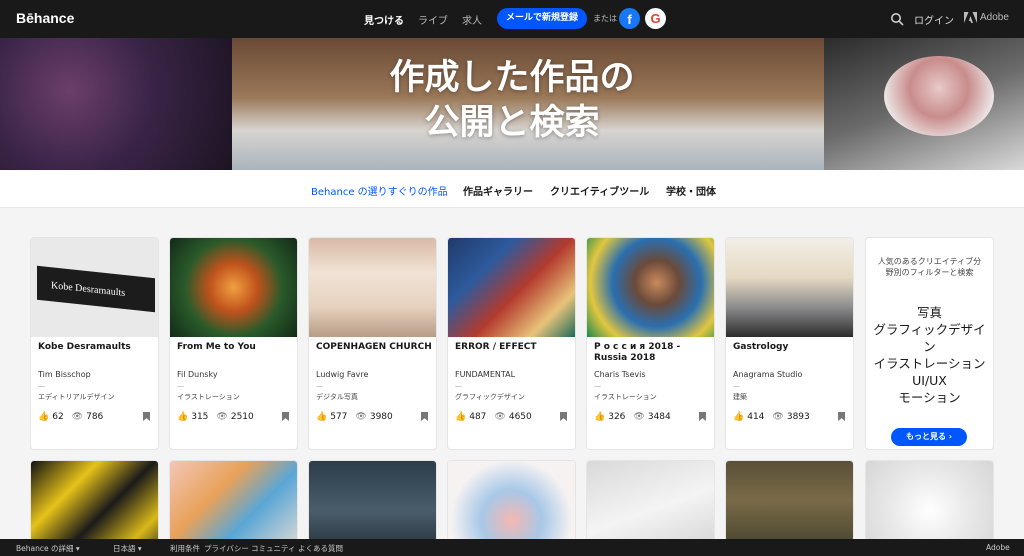  What do you see at coordinates (379, 190) in the screenshot?
I see `tab-curated: Behance の選りすぐりの作品` at bounding box center [379, 190].